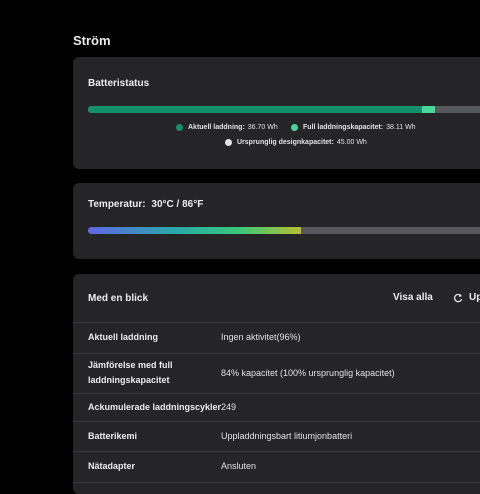 The image size is (480, 494). What do you see at coordinates (458, 297) in the screenshot?
I see `refresh-icon` at bounding box center [458, 297].